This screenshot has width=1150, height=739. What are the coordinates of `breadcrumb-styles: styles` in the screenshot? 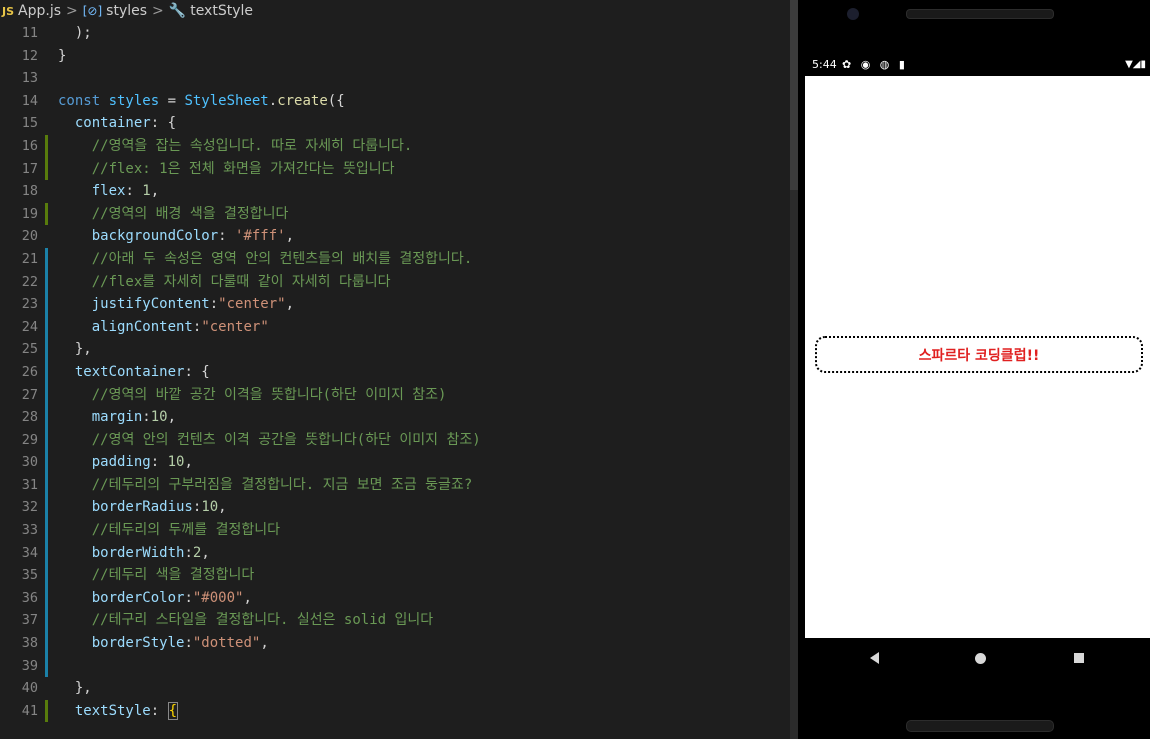 It's located at (126, 11).